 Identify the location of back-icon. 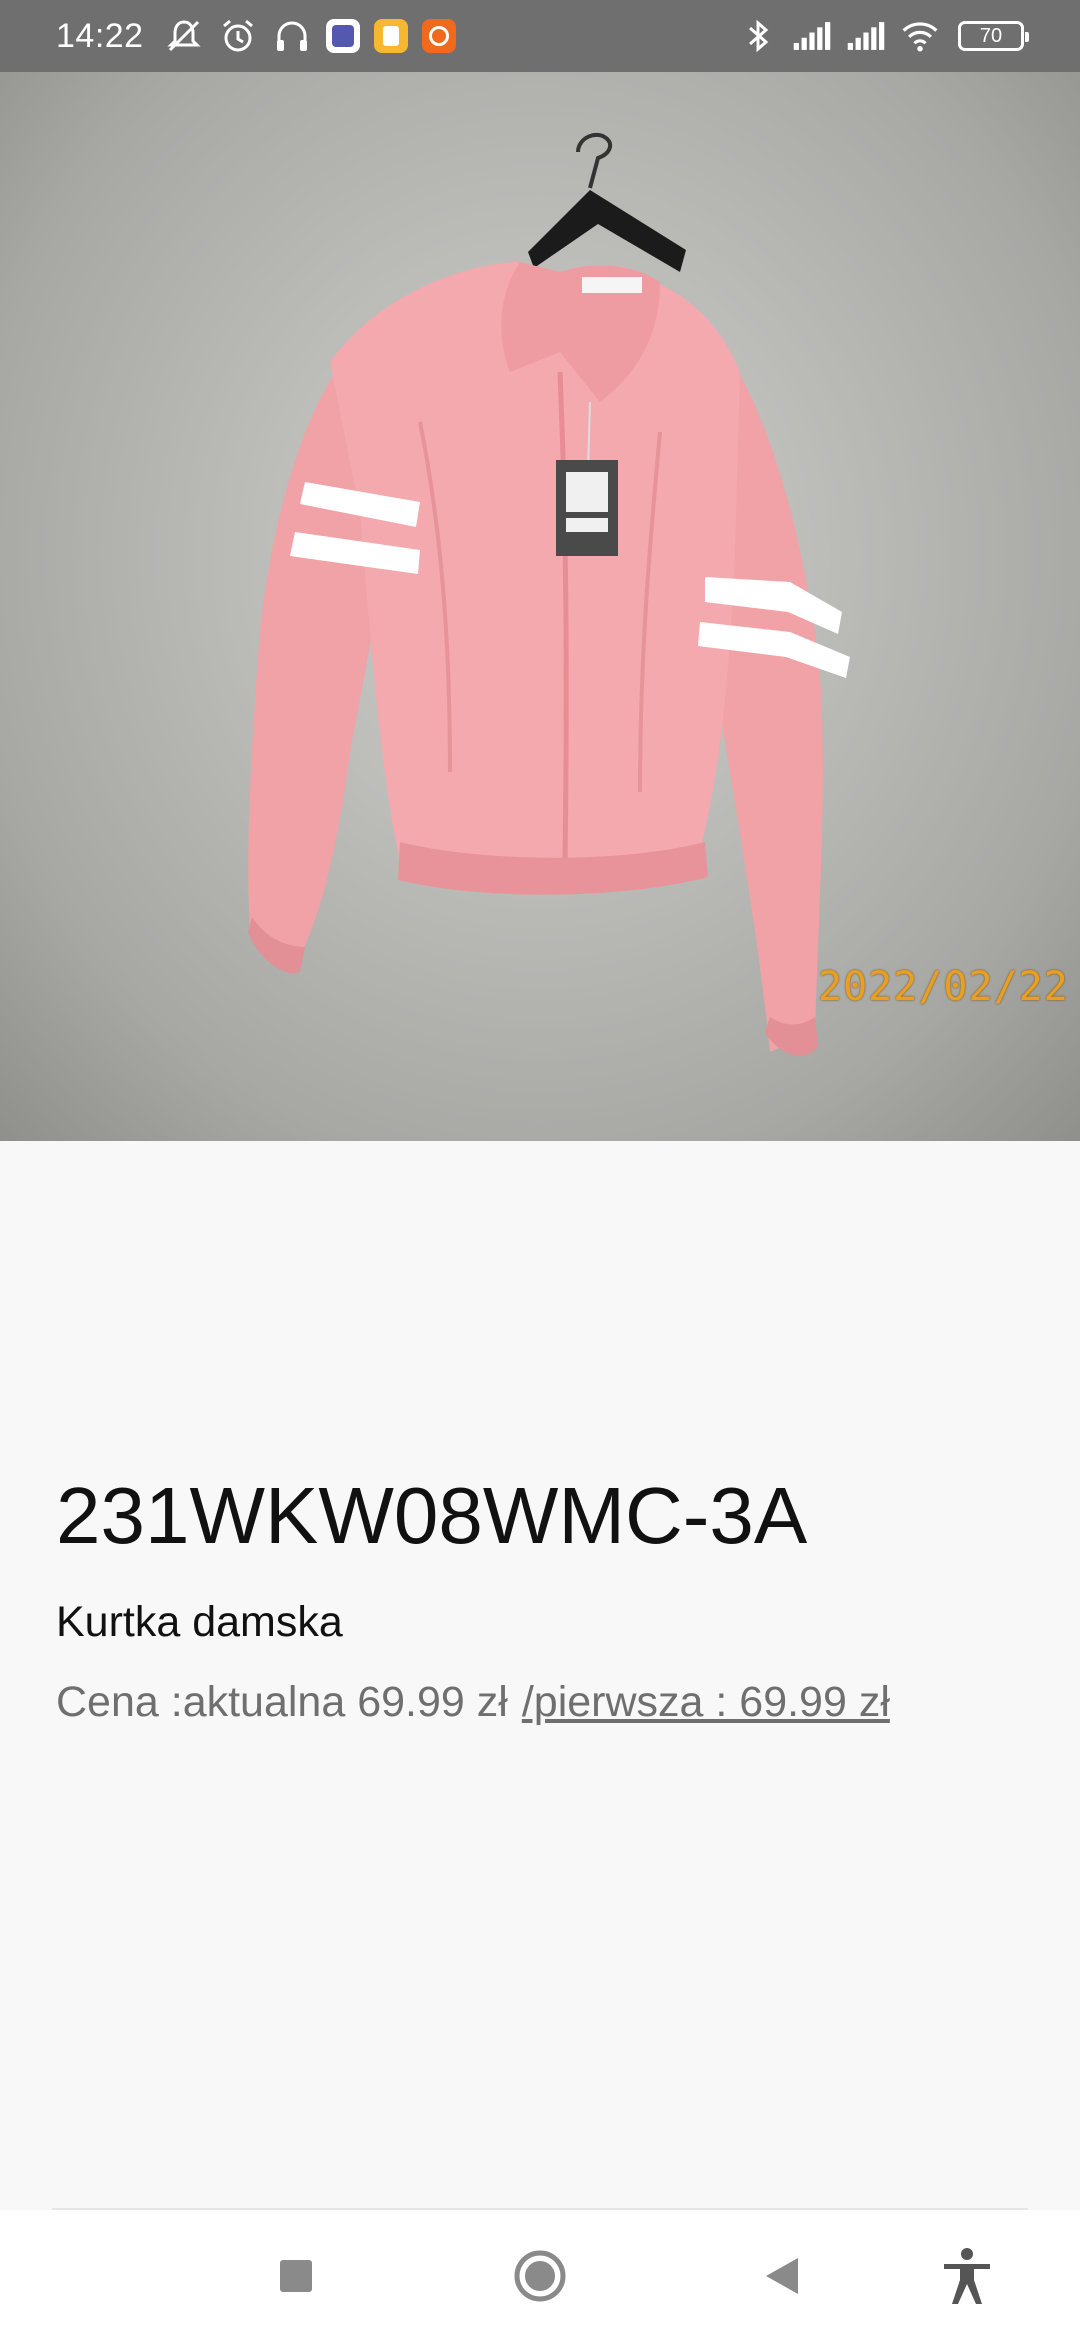
(782, 2276).